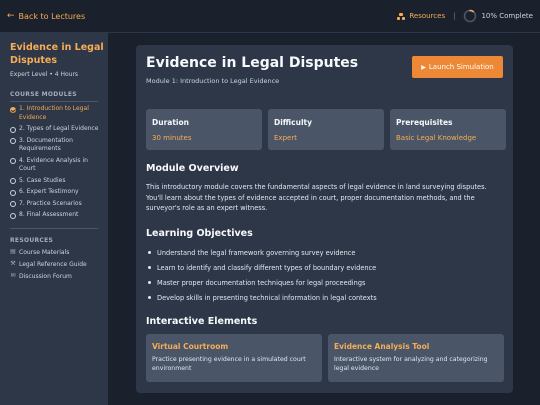 Image resolution: width=540 pixels, height=405 pixels. I want to click on card-title: Virtual Courtroom, so click(190, 346).